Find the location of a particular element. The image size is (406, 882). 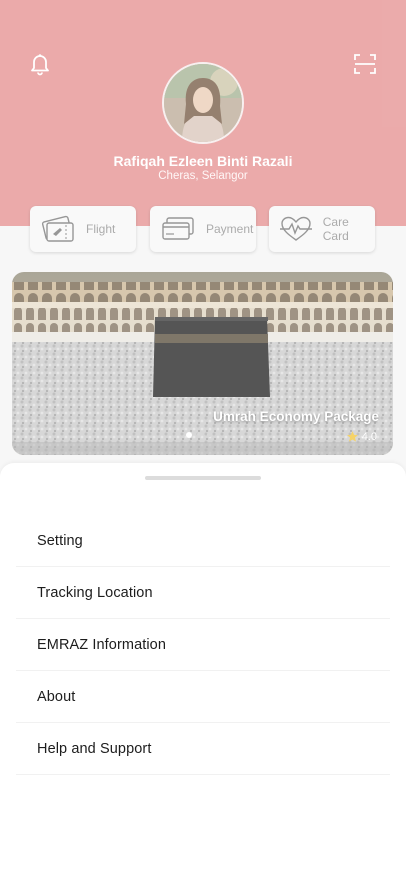

menu-item-tracking-location: Tracking Location is located at coordinates (203, 593).